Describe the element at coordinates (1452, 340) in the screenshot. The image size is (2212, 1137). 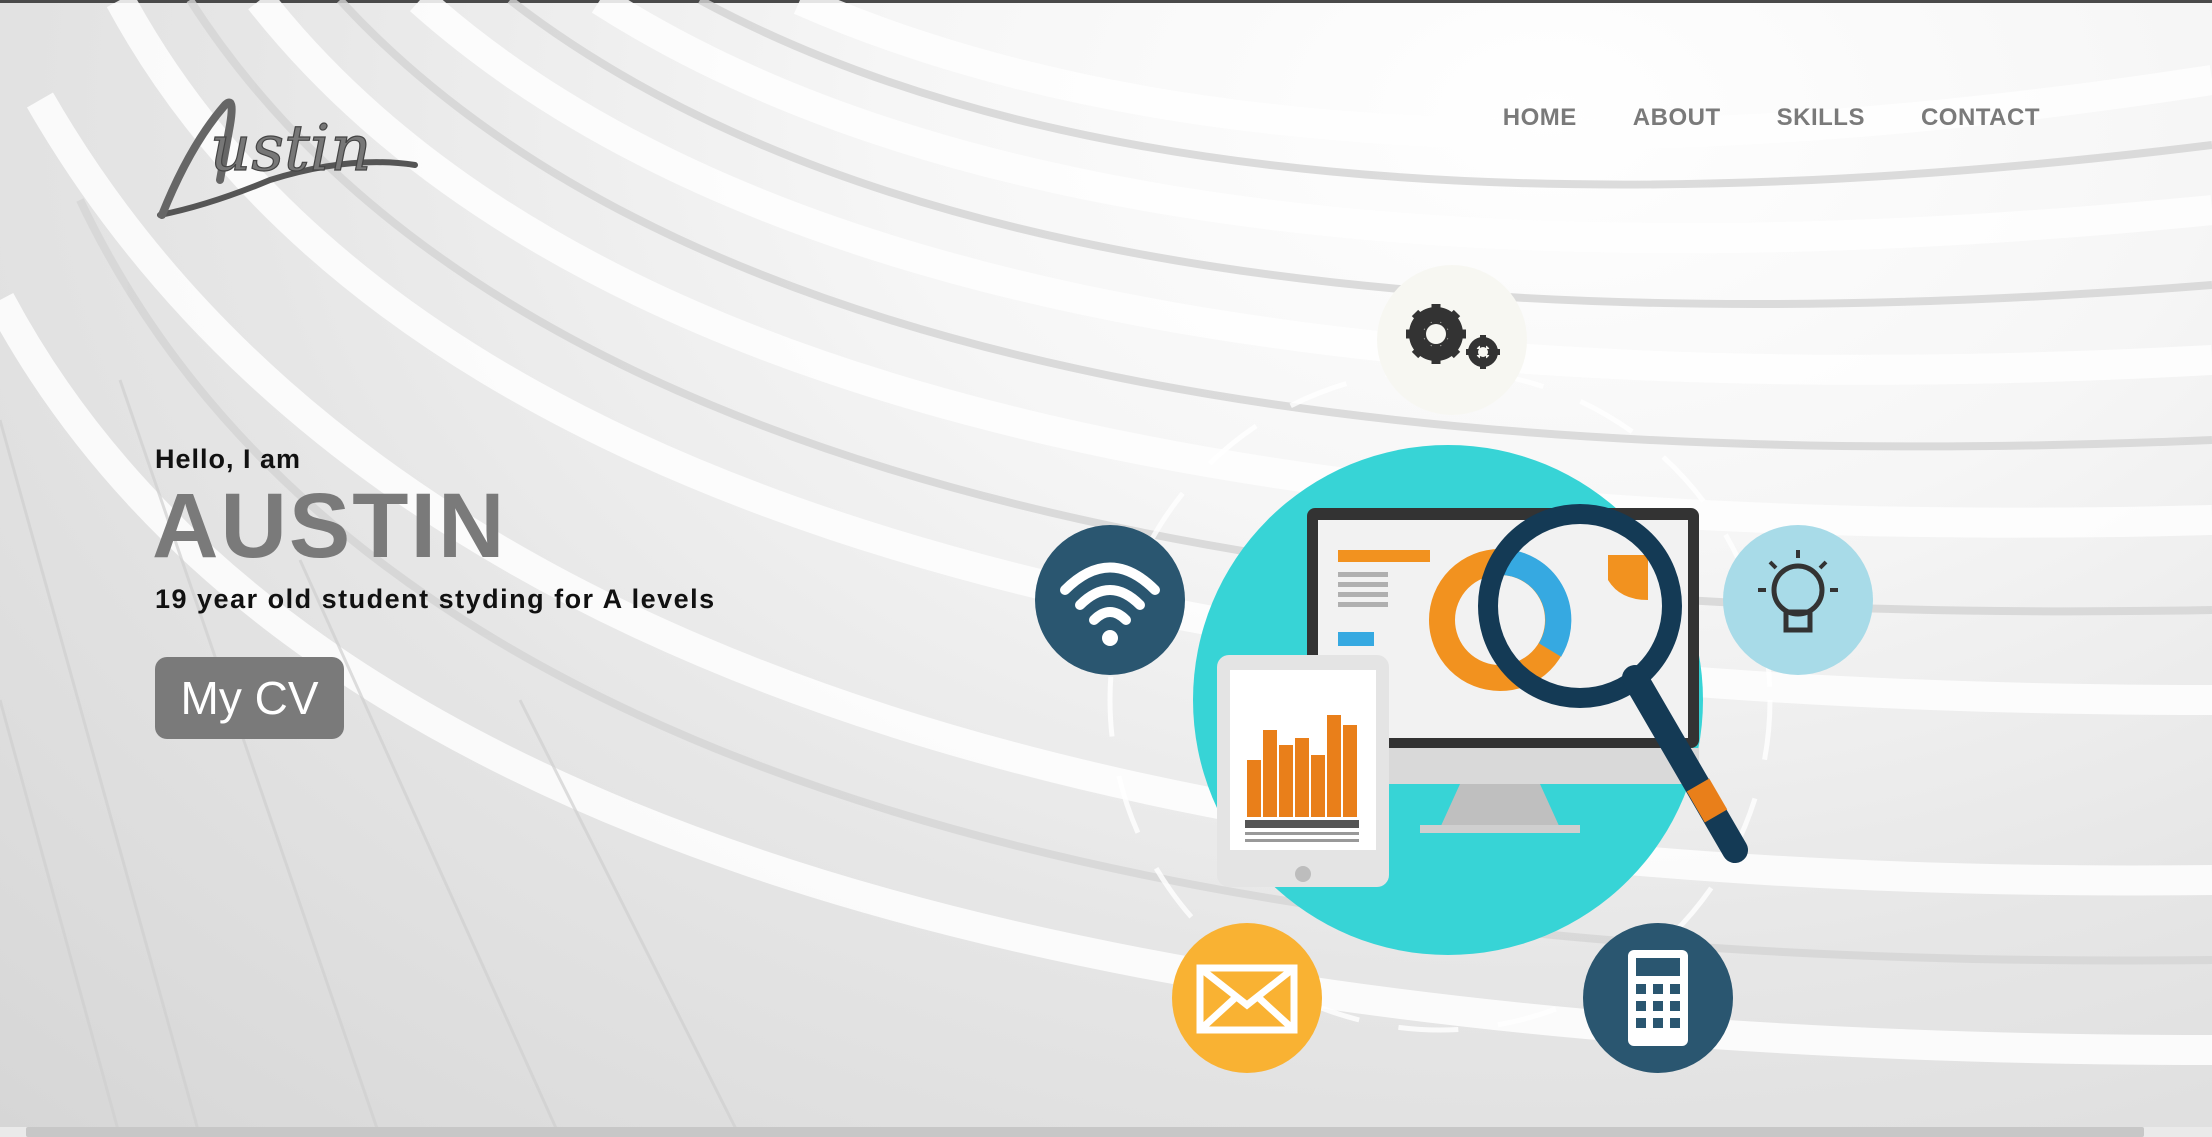
I see `gears-icon` at that location.